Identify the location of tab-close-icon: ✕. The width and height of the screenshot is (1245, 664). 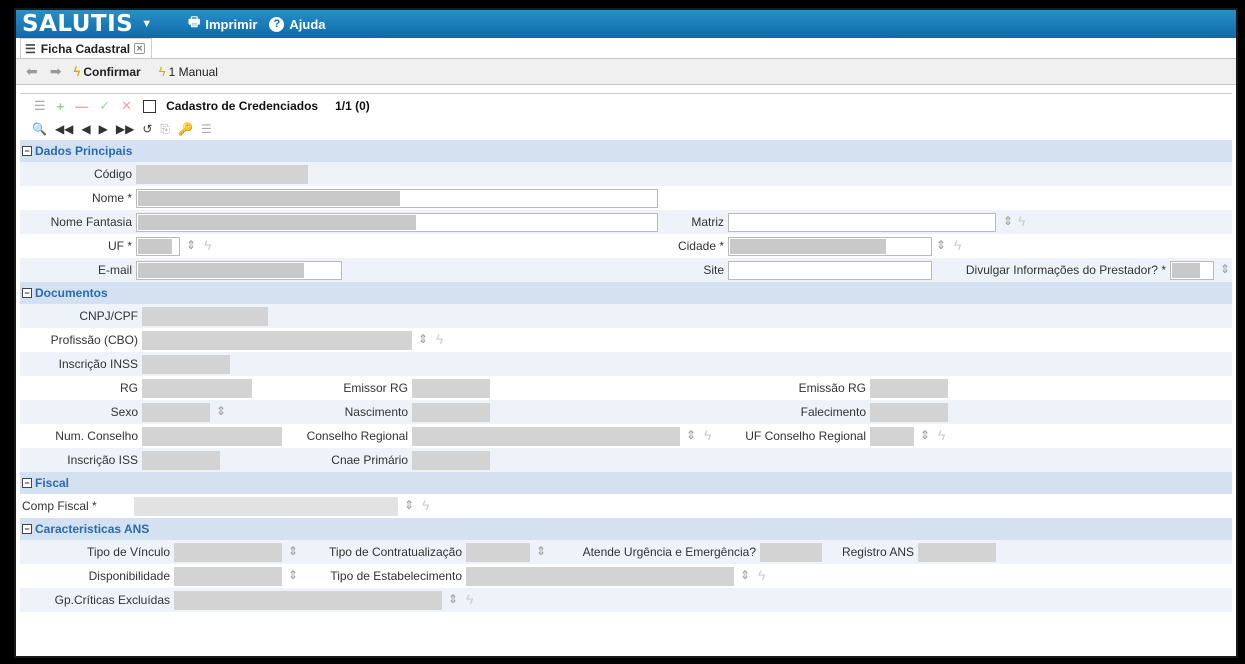
(140, 48).